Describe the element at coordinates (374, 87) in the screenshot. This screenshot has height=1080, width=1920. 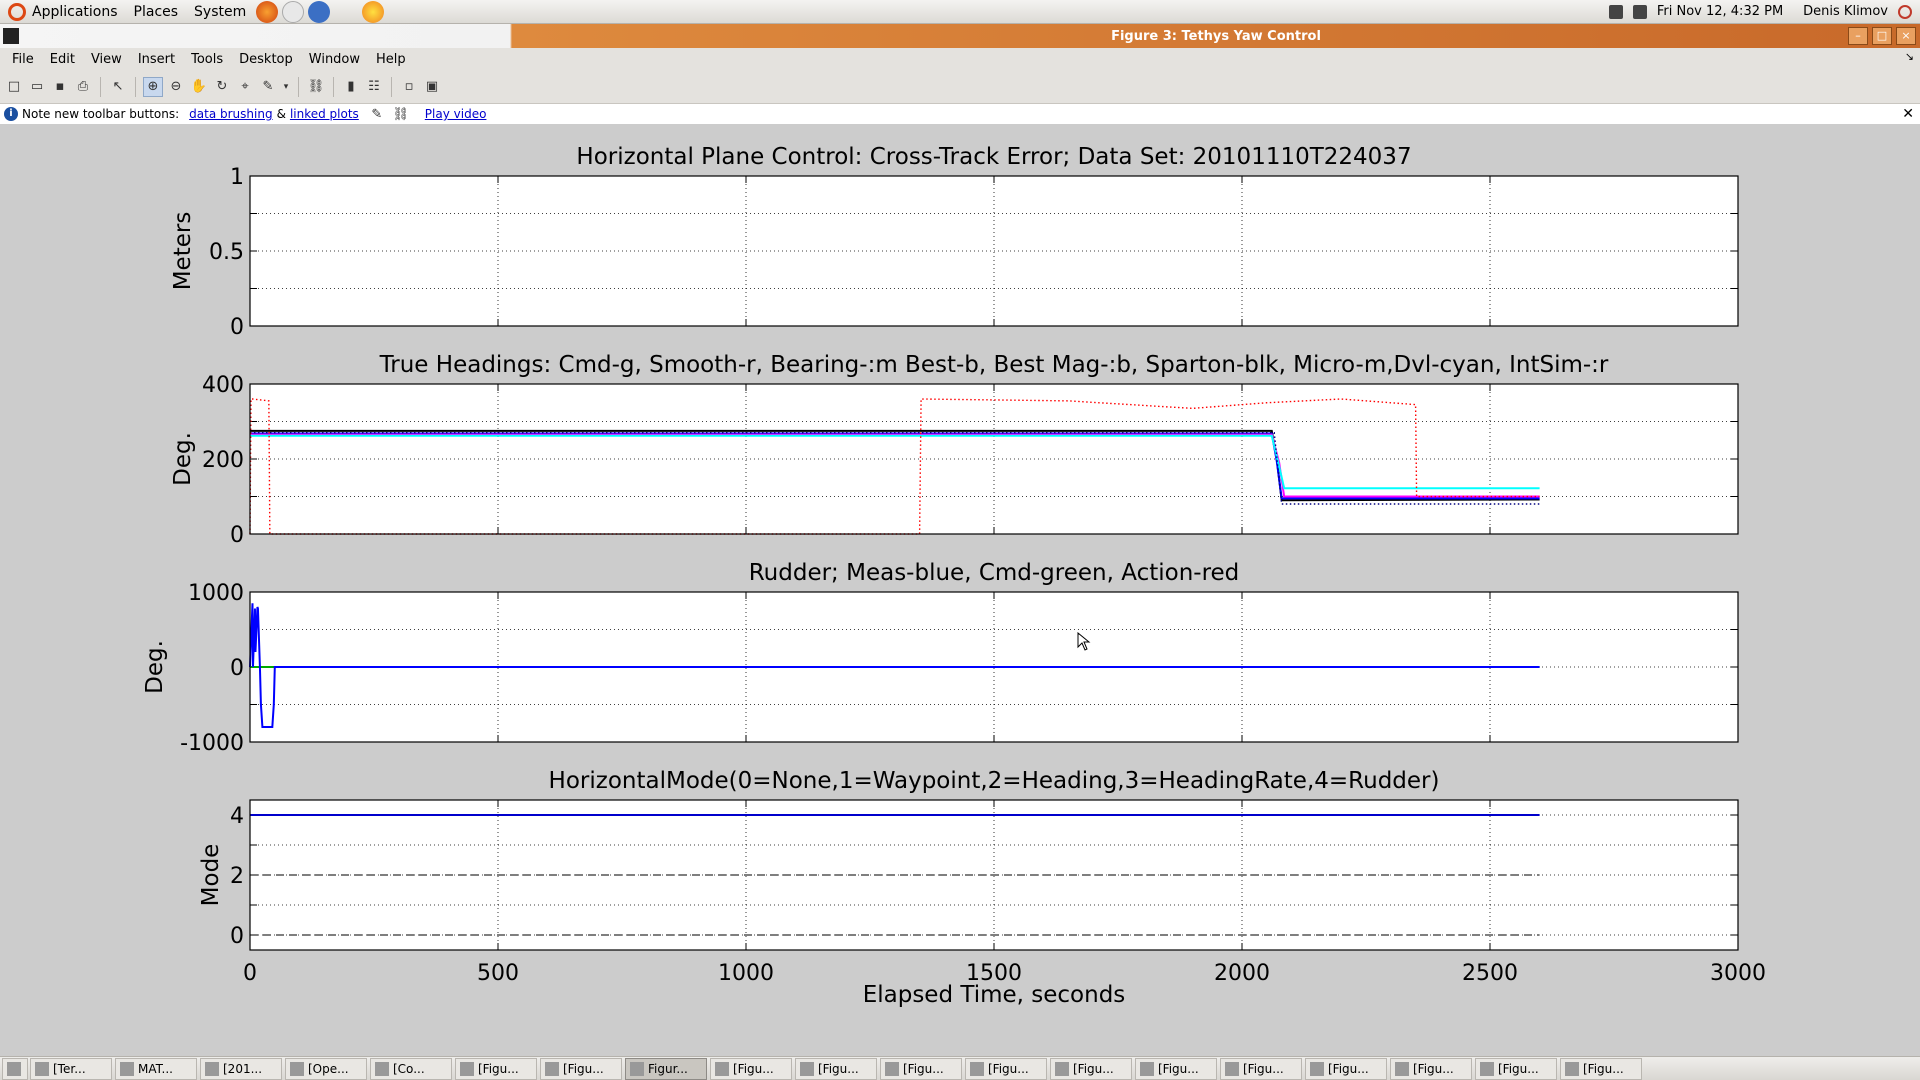
I see `legend-icon: ☷` at that location.